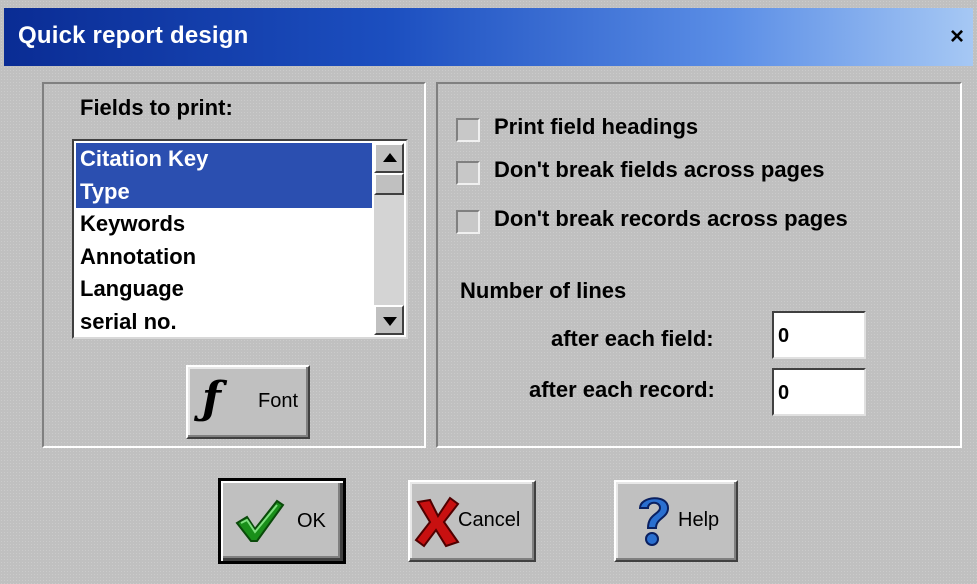 This screenshot has width=977, height=584. What do you see at coordinates (671, 219) in the screenshot?
I see `dont-break-records-label: Don't break records across pages` at bounding box center [671, 219].